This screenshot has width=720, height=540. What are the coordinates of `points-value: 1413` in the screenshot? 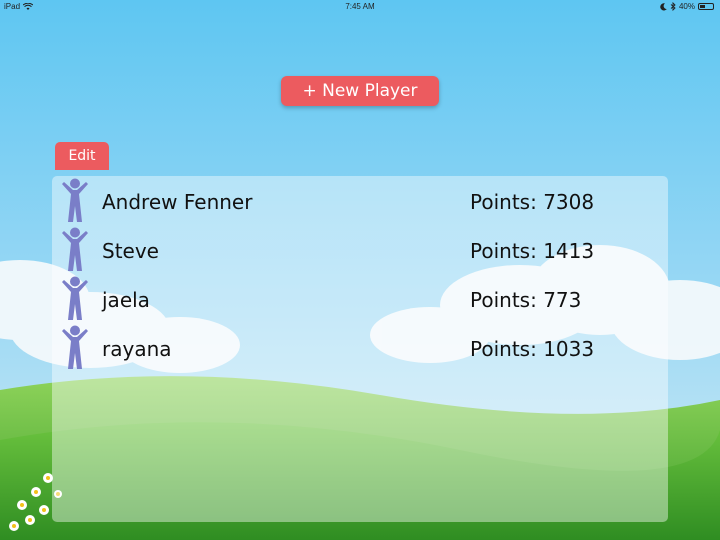 It's located at (569, 251).